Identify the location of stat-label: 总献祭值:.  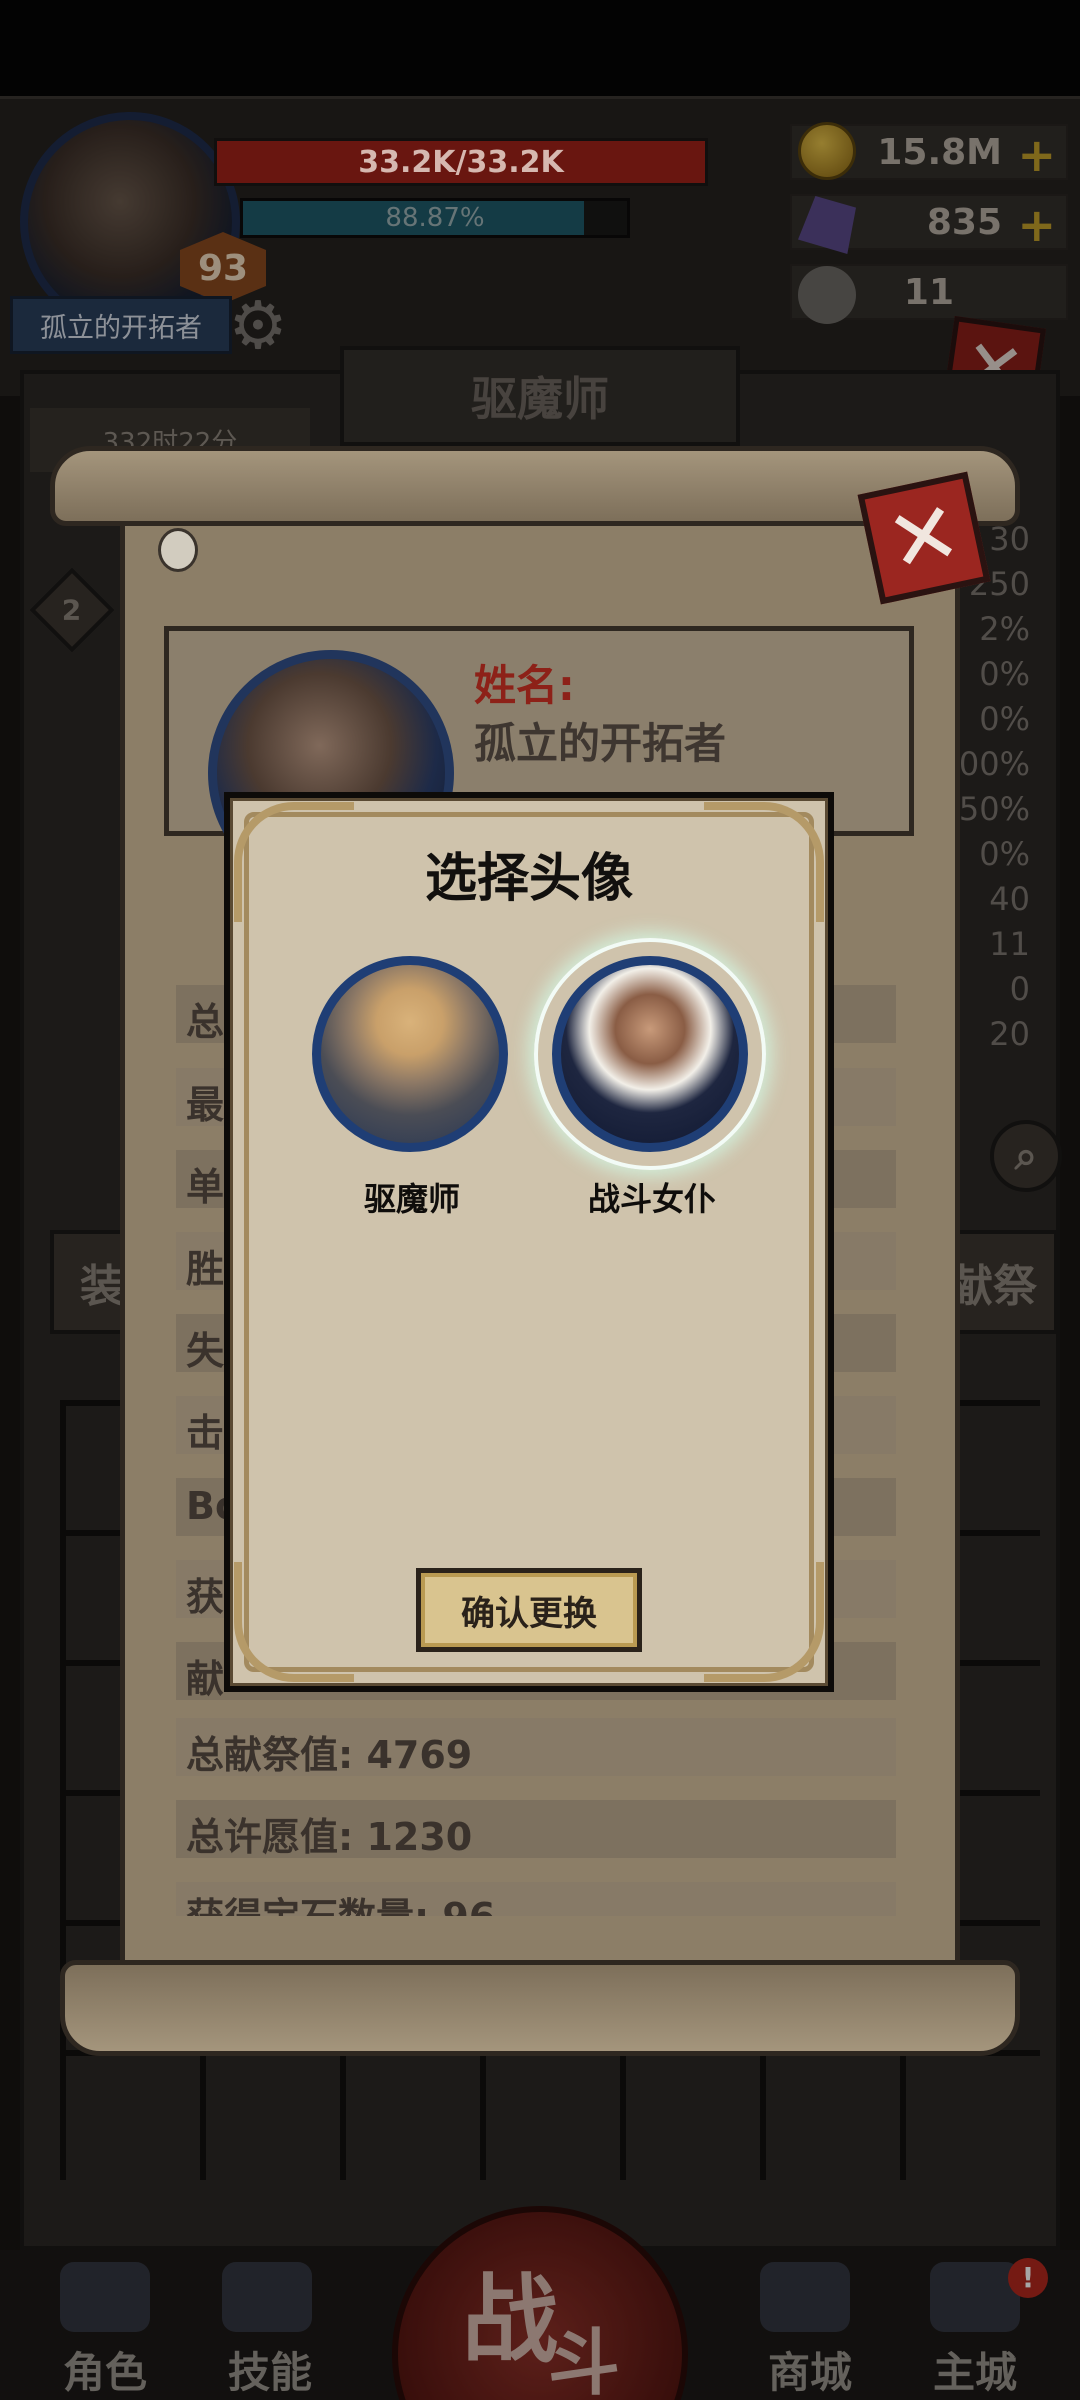
(270, 1755).